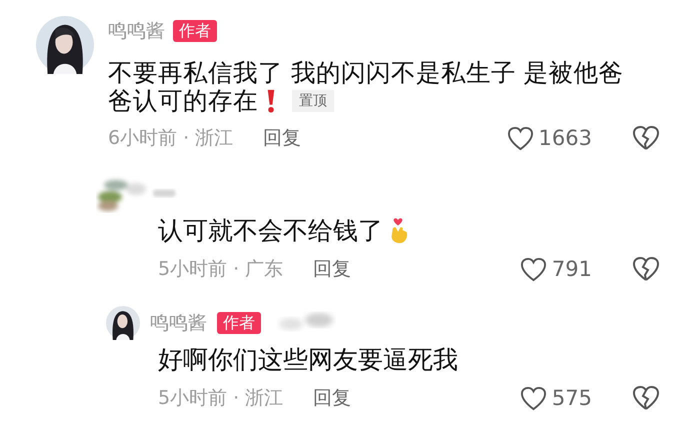  I want to click on pinned-label: 置顶, so click(313, 101).